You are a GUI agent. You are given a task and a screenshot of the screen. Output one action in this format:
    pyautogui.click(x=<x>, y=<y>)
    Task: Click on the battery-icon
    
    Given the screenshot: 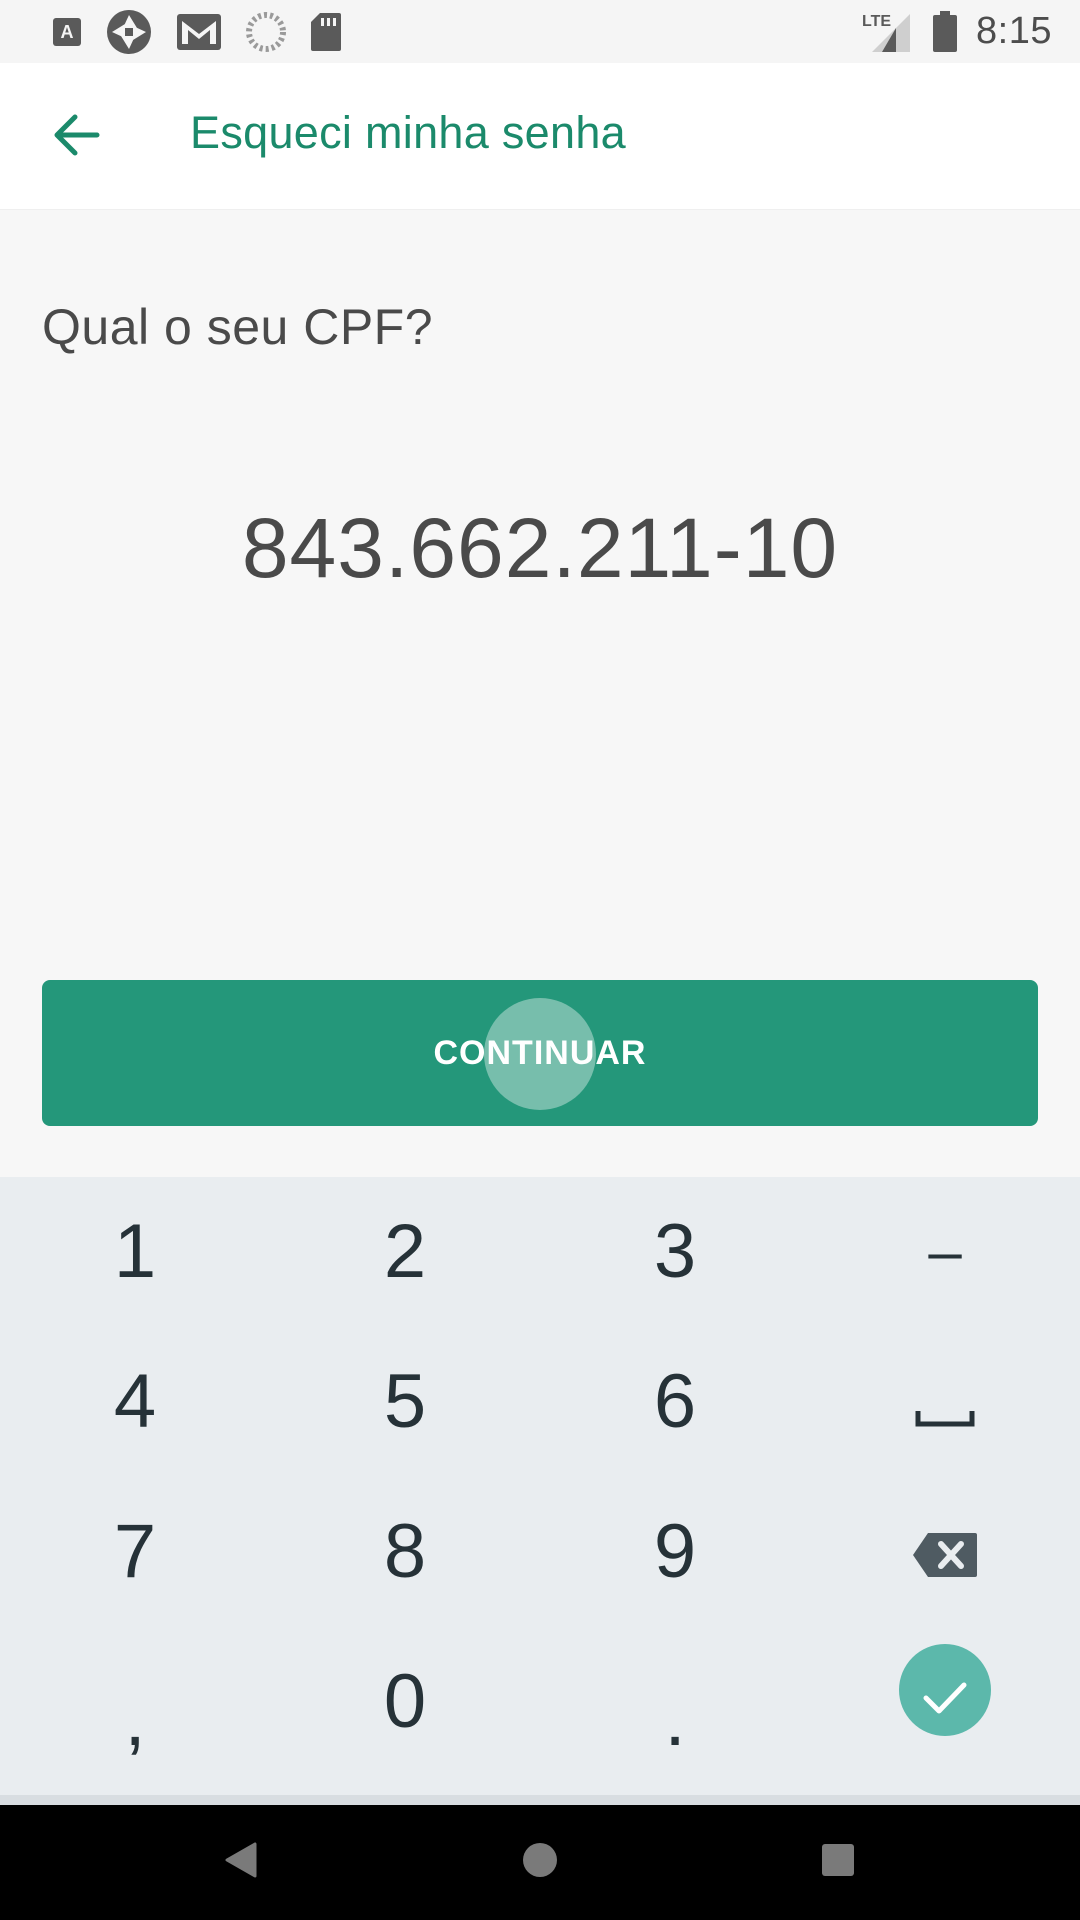 What is the action you would take?
    pyautogui.click(x=945, y=31)
    